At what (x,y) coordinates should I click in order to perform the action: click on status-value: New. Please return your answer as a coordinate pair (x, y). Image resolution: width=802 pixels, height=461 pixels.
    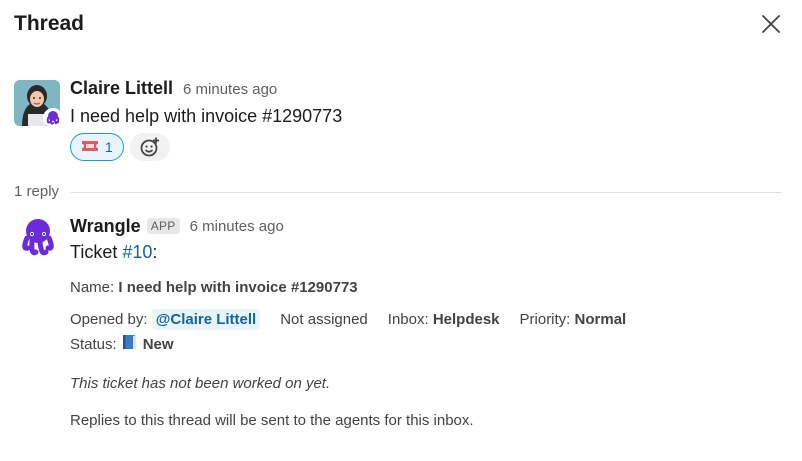
    Looking at the image, I should click on (158, 344).